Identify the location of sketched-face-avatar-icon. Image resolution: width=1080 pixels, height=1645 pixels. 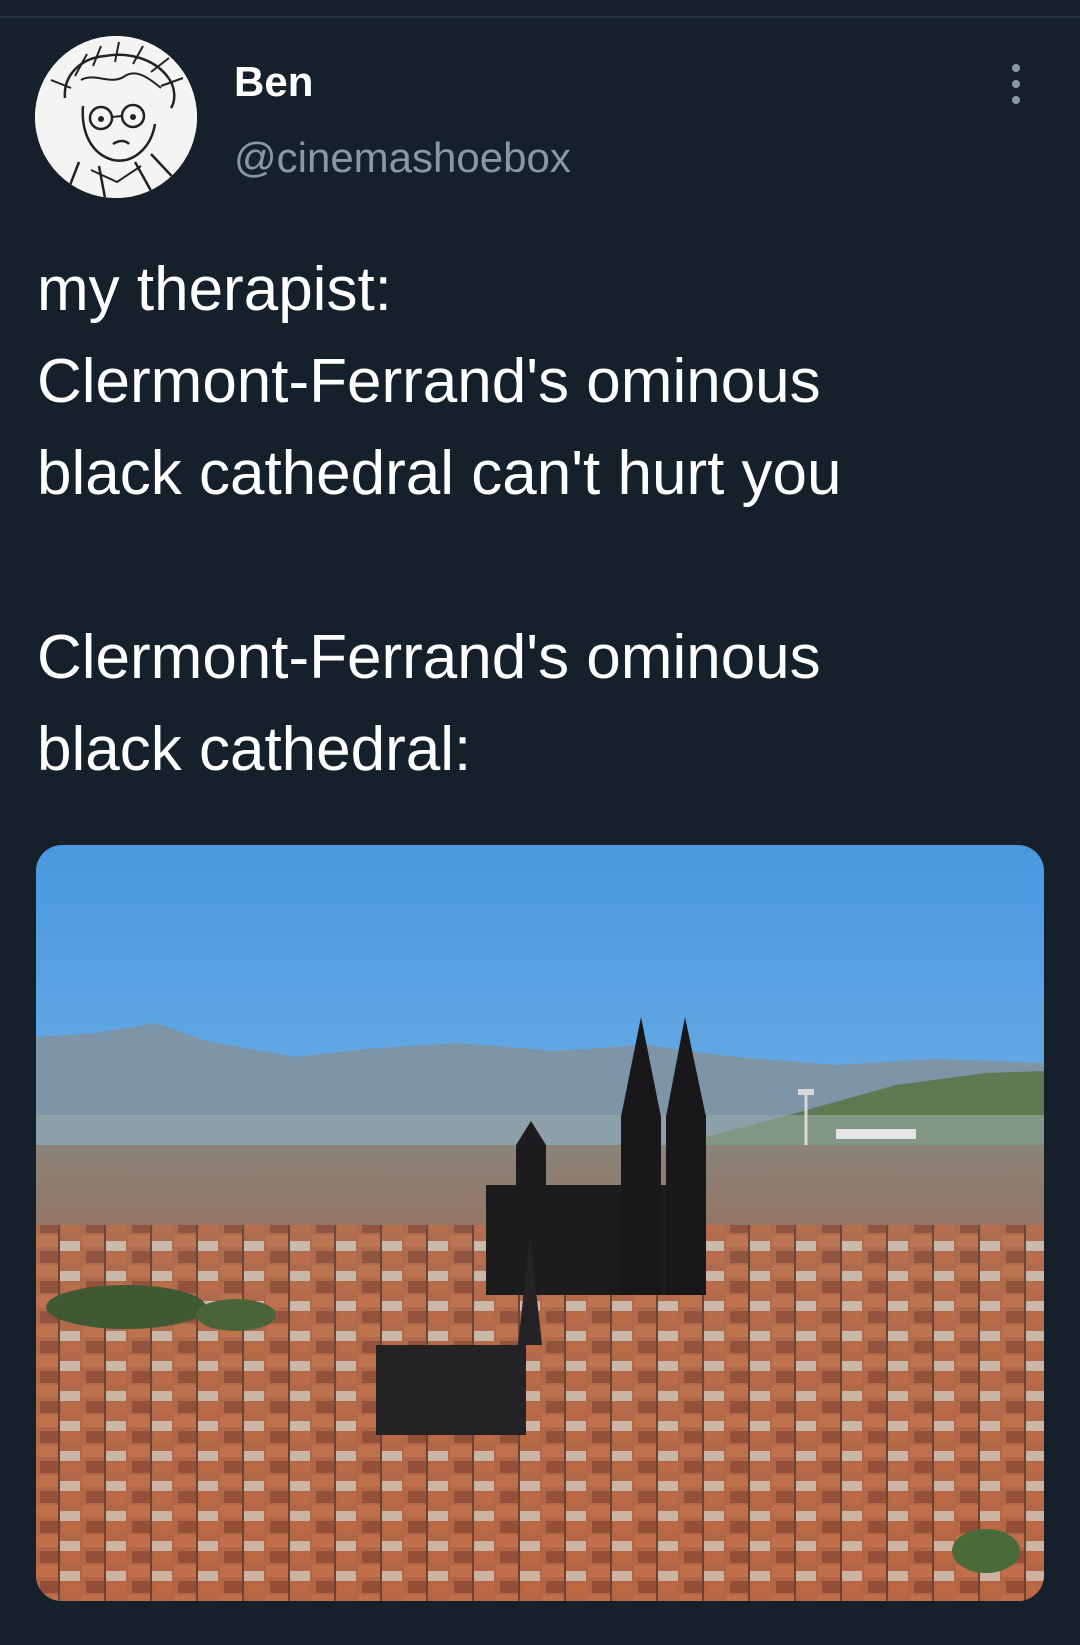
(116, 117).